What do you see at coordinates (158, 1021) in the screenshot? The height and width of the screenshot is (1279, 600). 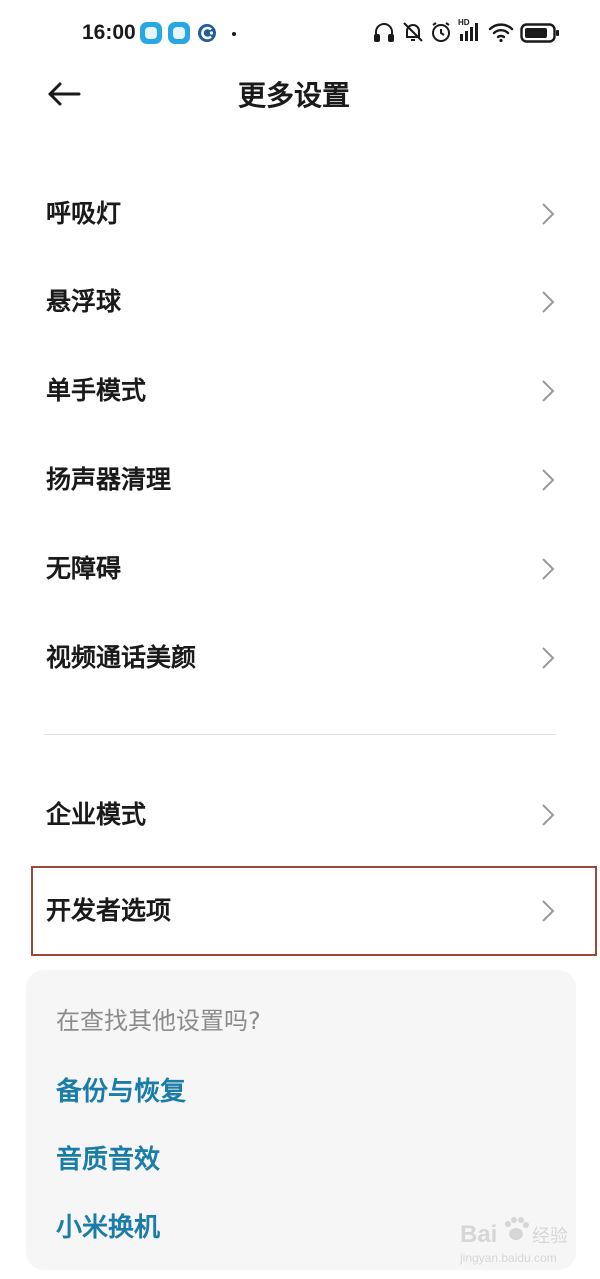 I see `suggestions-heading: 在查找其他设置吗?` at bounding box center [158, 1021].